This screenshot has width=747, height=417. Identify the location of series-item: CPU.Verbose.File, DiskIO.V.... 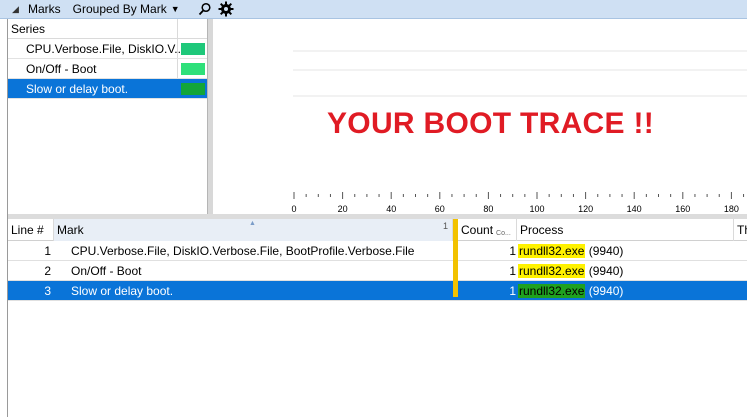
(107, 49).